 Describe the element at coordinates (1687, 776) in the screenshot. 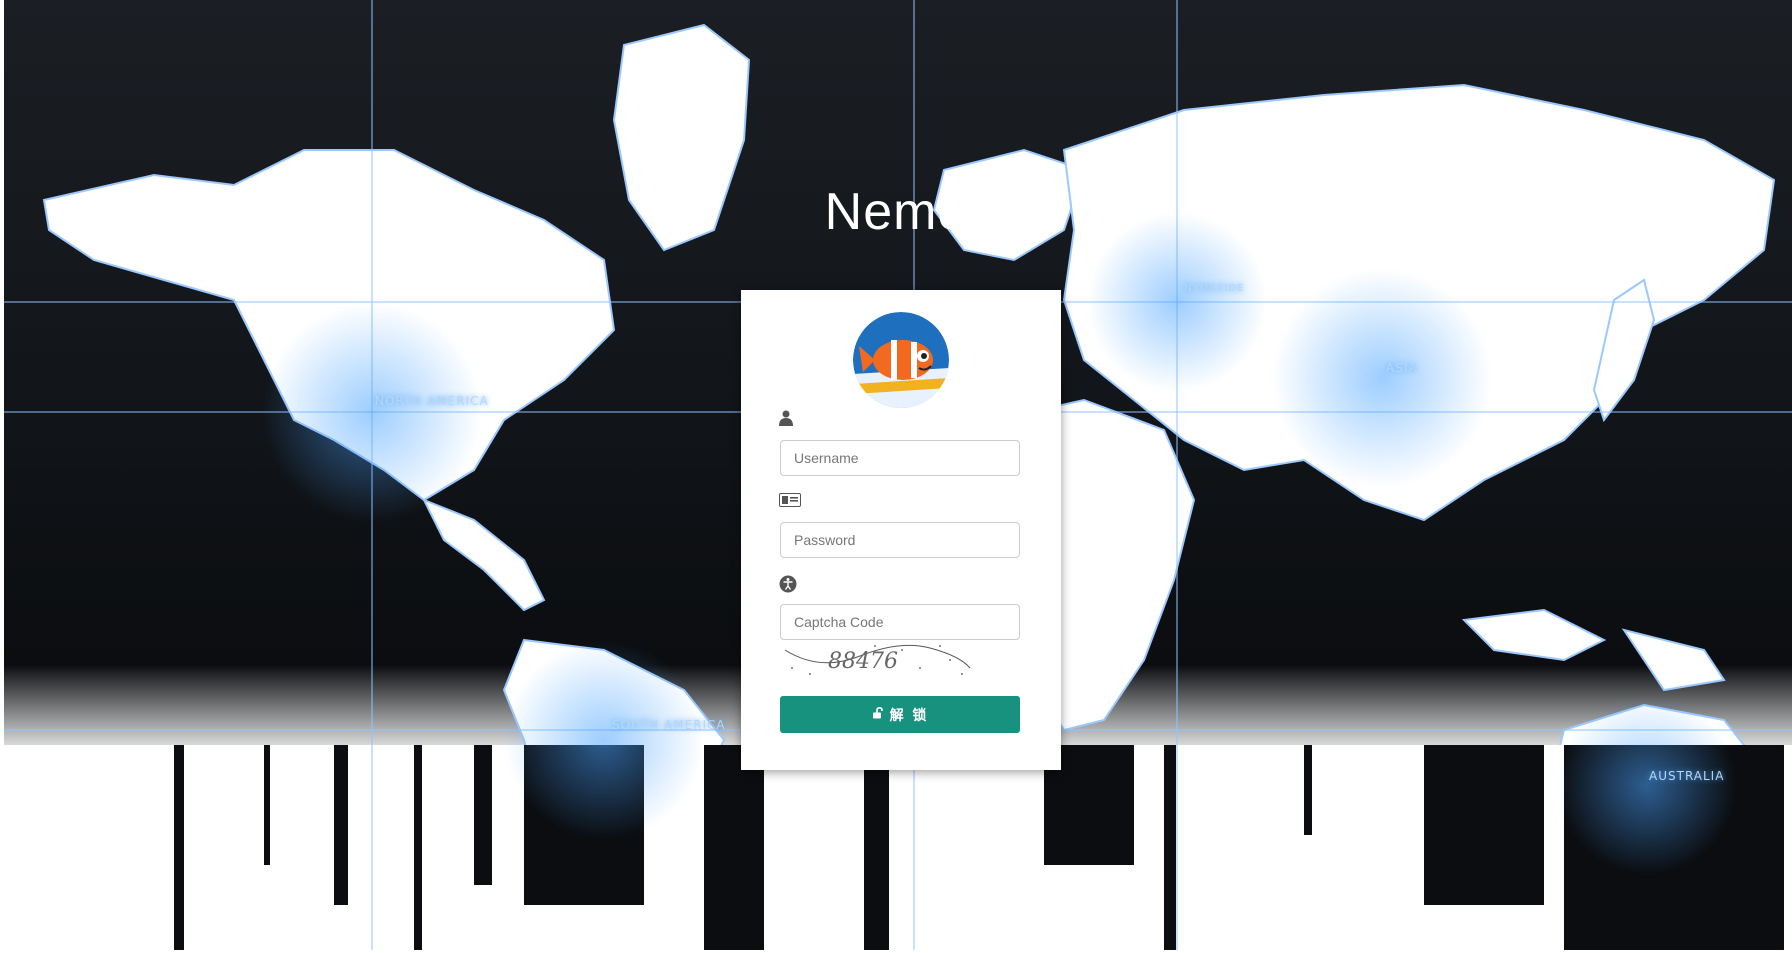

I see `map-label-australia: AUSTRALIA` at that location.